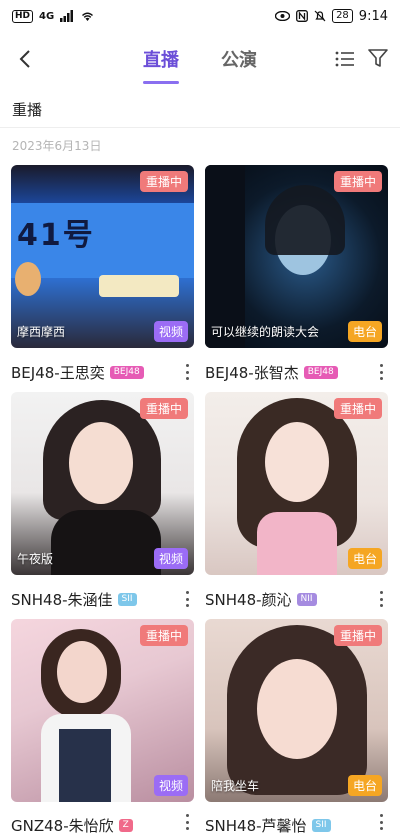 Image resolution: width=400 pixels, height=837 pixels. I want to click on back-button, so click(25, 59).